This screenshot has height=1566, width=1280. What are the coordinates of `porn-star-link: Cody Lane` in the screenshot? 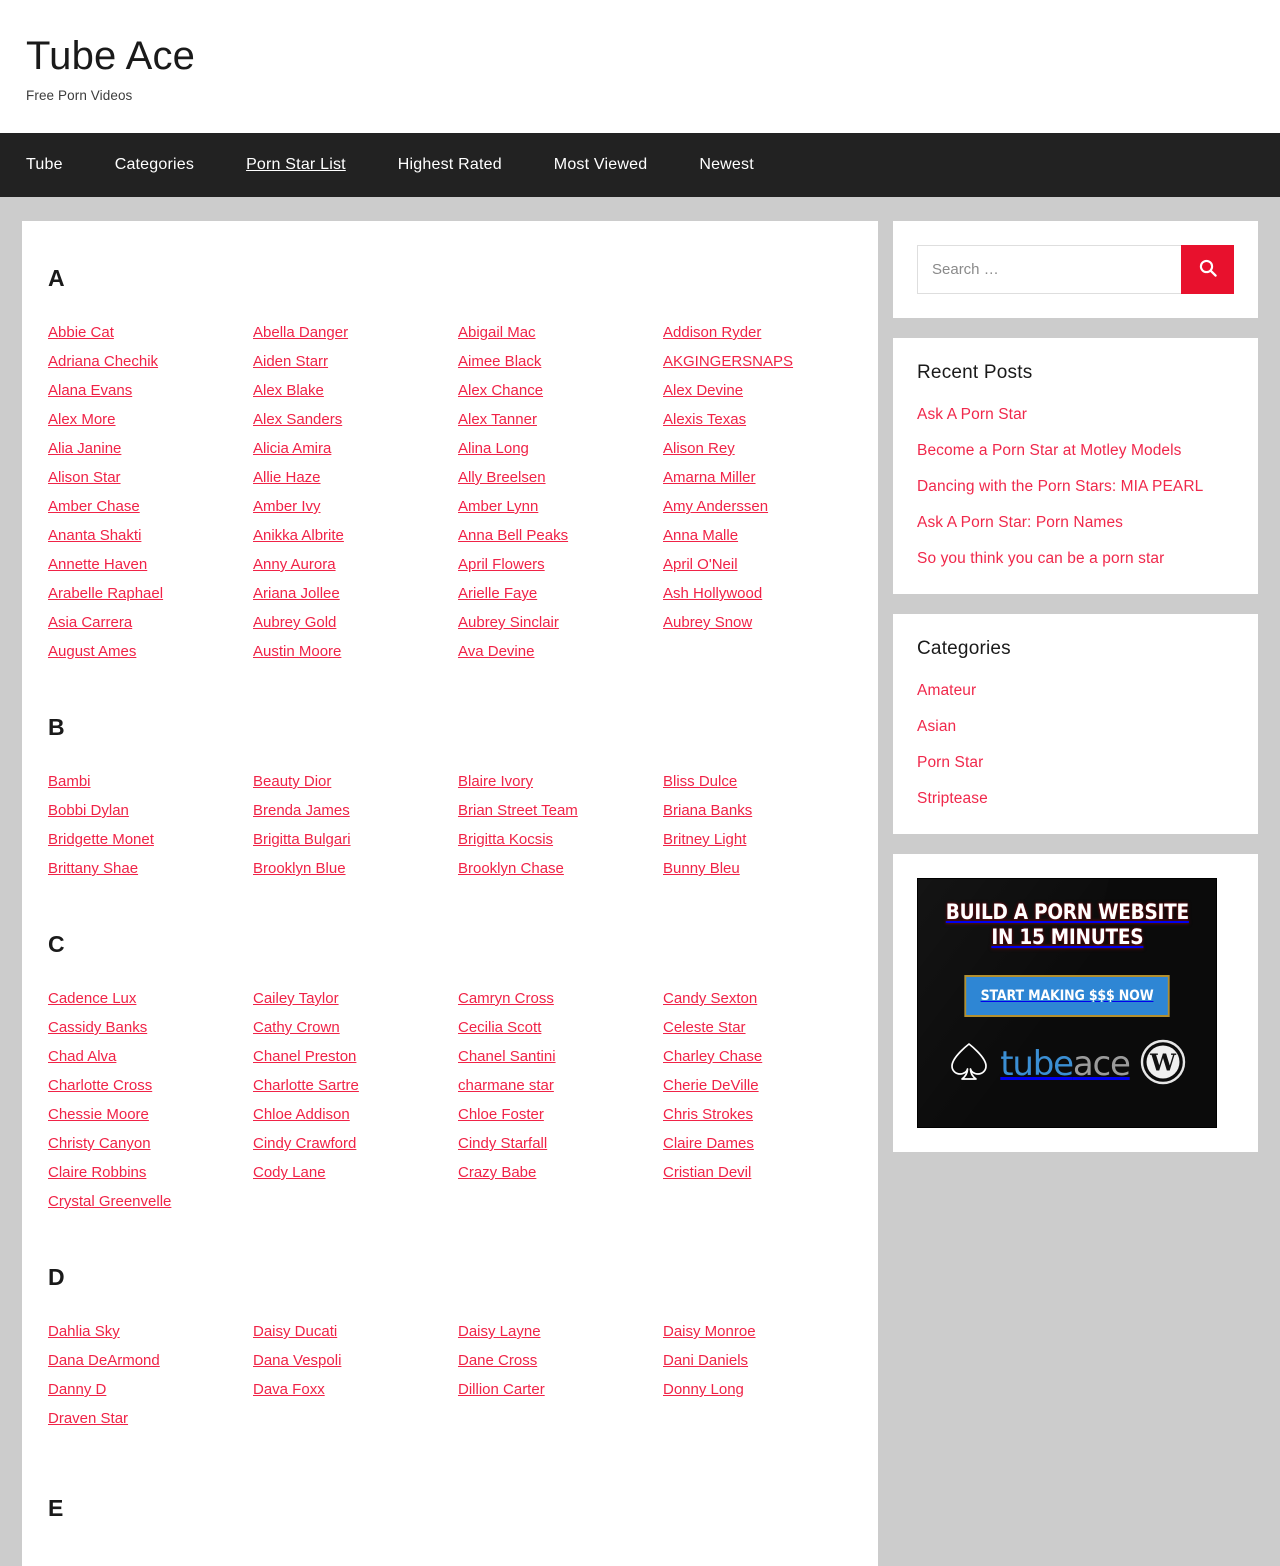 It's located at (289, 1172).